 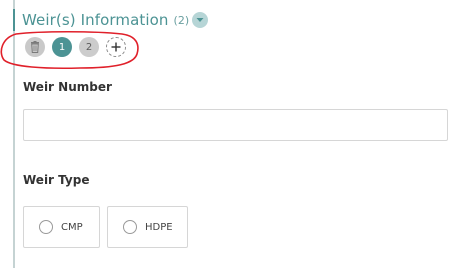 I want to click on weir-type-option-label: CMP, so click(x=72, y=227).